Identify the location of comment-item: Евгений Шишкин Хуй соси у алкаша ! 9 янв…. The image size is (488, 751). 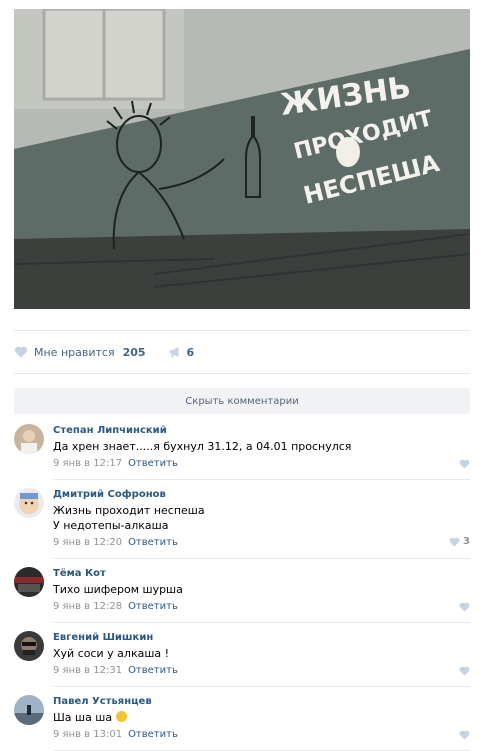
(242, 655).